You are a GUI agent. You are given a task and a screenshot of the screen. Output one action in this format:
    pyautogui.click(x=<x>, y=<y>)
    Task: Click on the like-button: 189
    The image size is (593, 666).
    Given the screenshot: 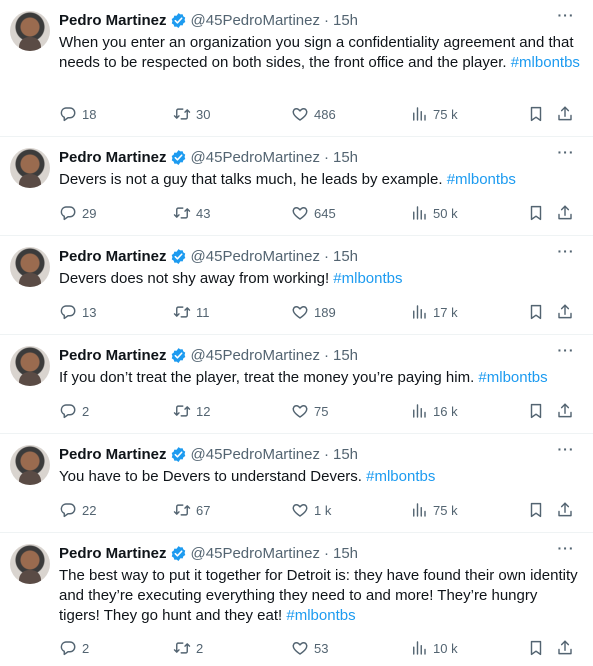 What is the action you would take?
    pyautogui.click(x=313, y=312)
    